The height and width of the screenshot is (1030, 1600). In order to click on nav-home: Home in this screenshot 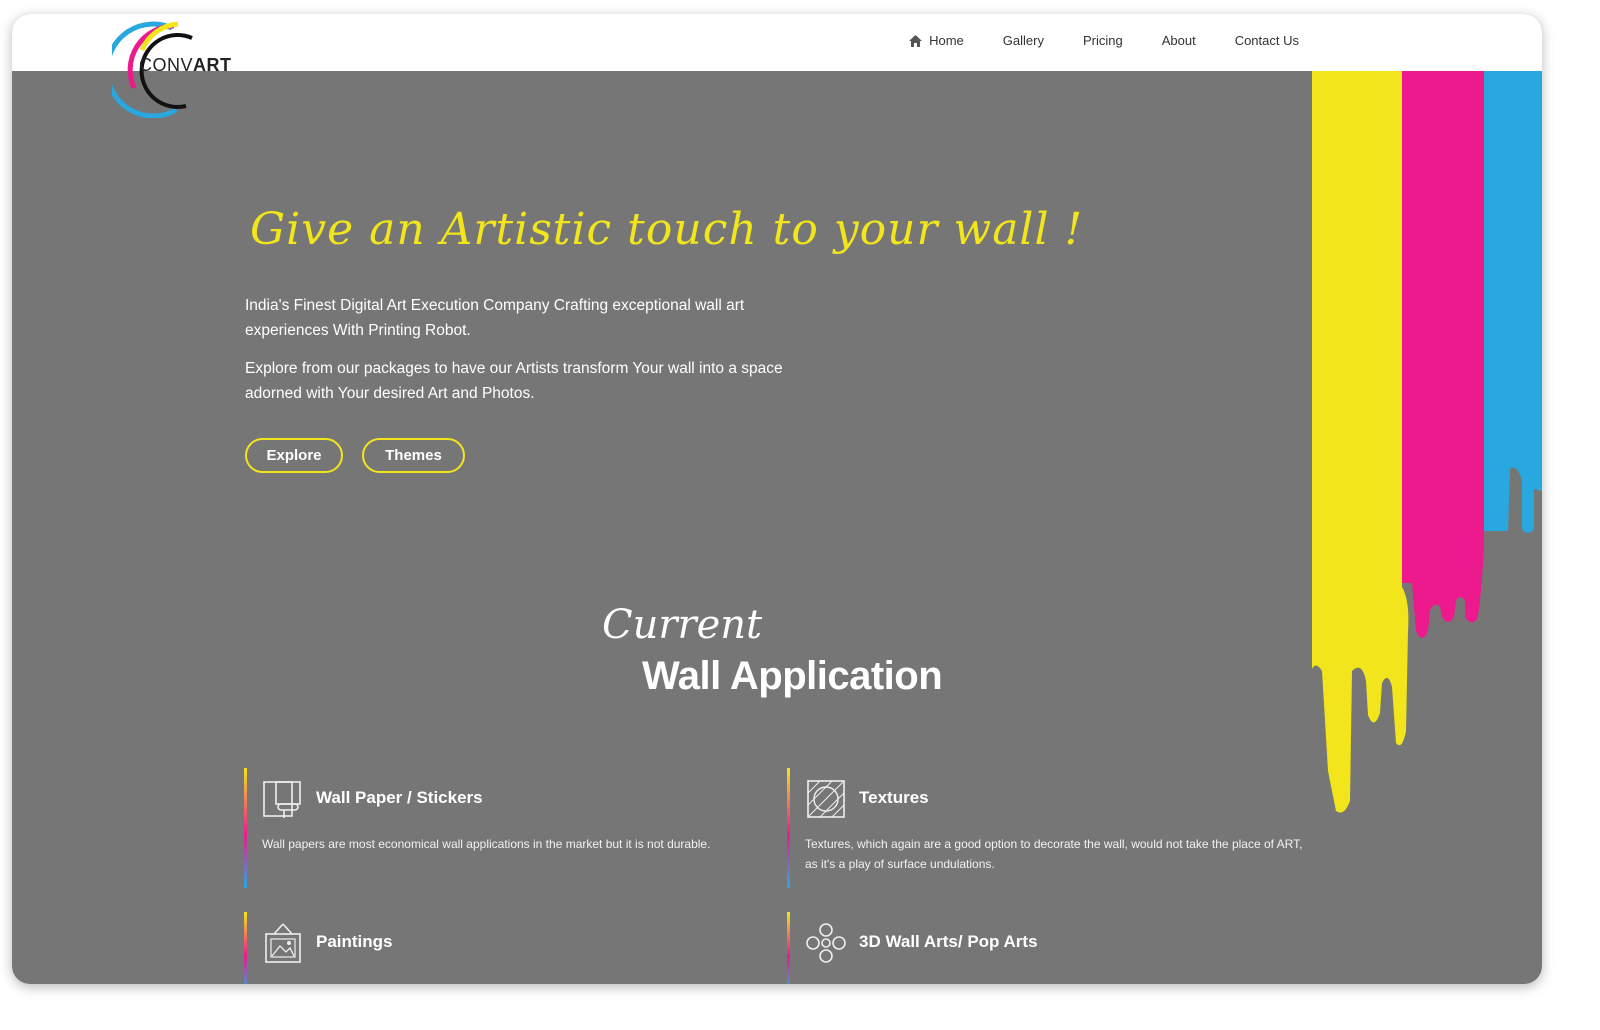, I will do `click(936, 40)`.